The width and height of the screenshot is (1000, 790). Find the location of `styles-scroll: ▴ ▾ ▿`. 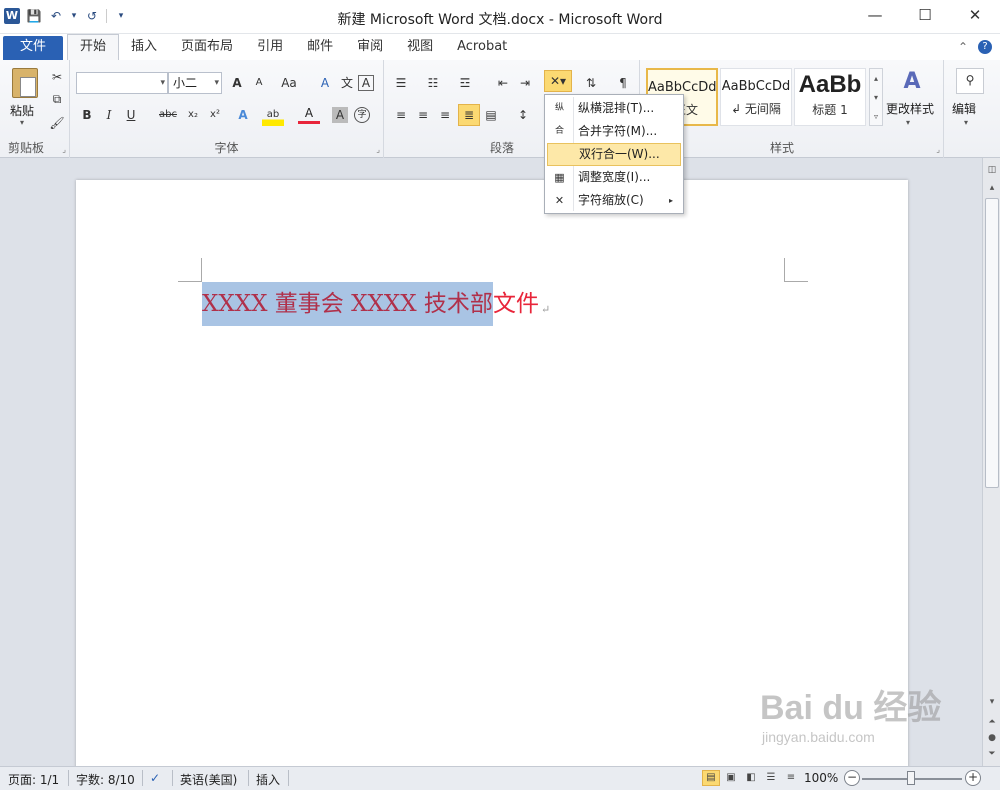

styles-scroll: ▴ ▾ ▿ is located at coordinates (876, 97).